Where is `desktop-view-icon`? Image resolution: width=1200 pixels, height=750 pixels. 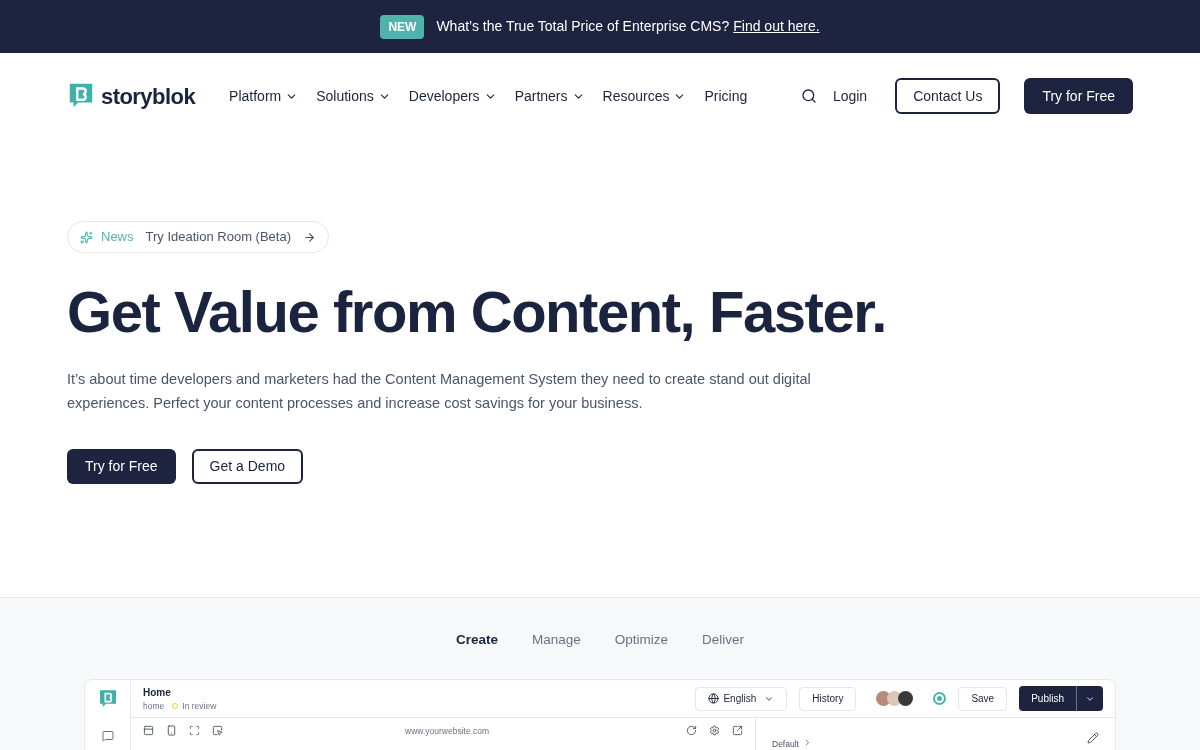 desktop-view-icon is located at coordinates (148, 731).